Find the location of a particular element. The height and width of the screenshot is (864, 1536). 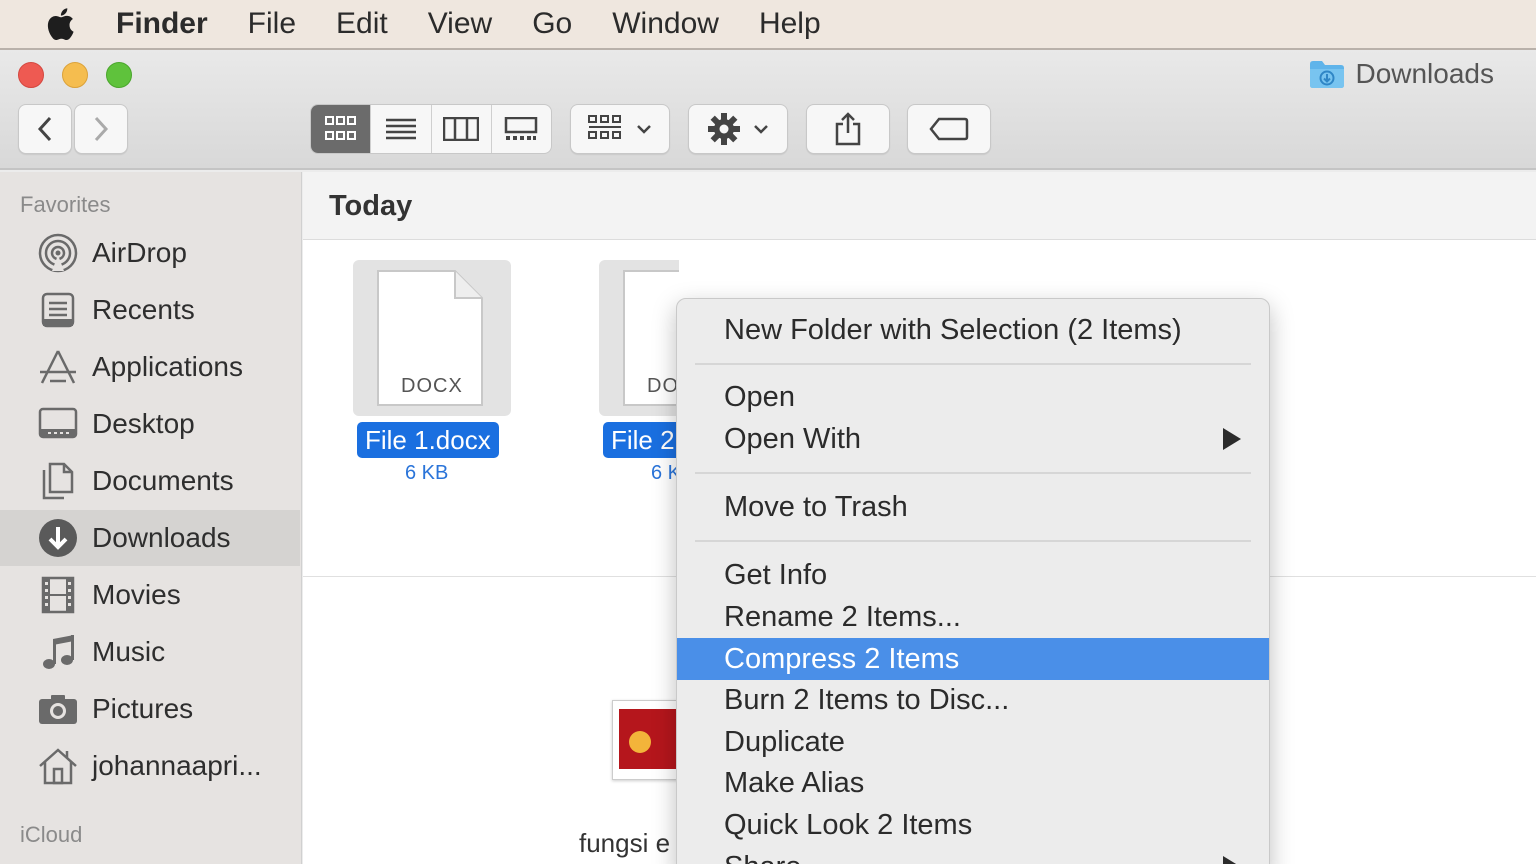

file-item-1: DOCX File 1.docx 6 KB is located at coordinates (433, 375).